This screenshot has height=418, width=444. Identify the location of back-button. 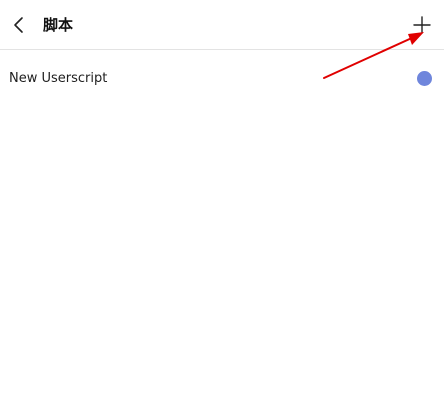
(19, 25).